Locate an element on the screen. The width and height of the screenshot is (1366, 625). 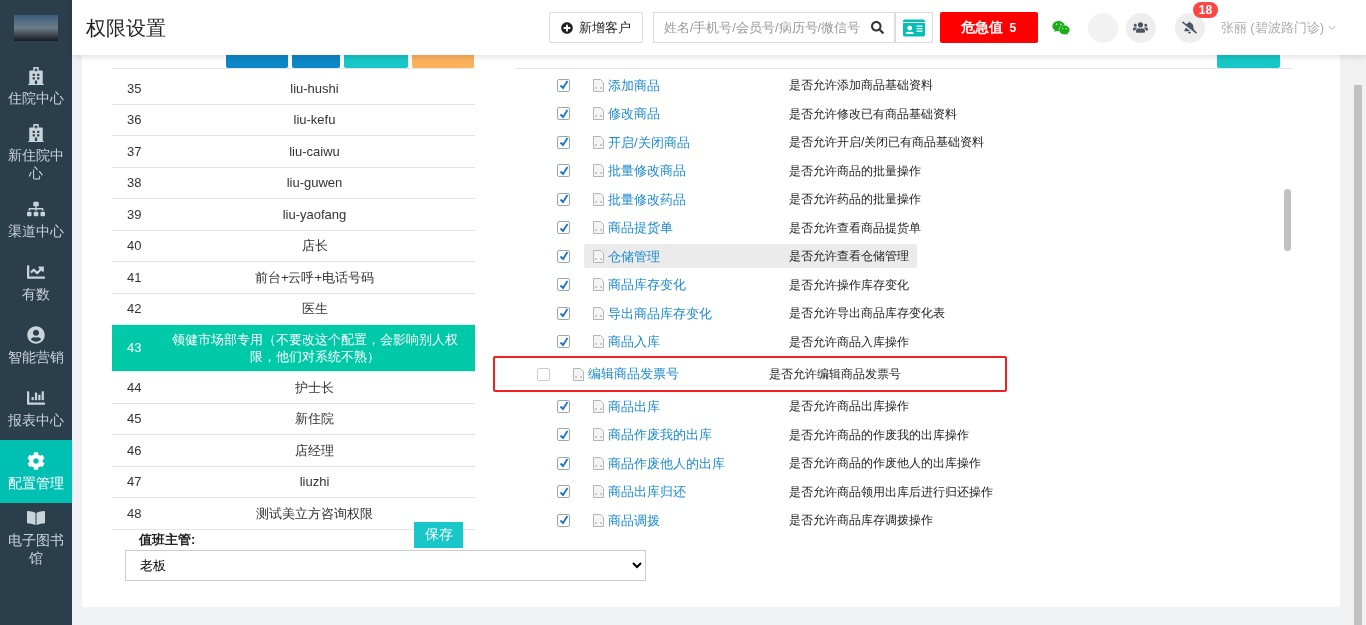
permission-description: 是否允许药品的批量操作 is located at coordinates (855, 200).